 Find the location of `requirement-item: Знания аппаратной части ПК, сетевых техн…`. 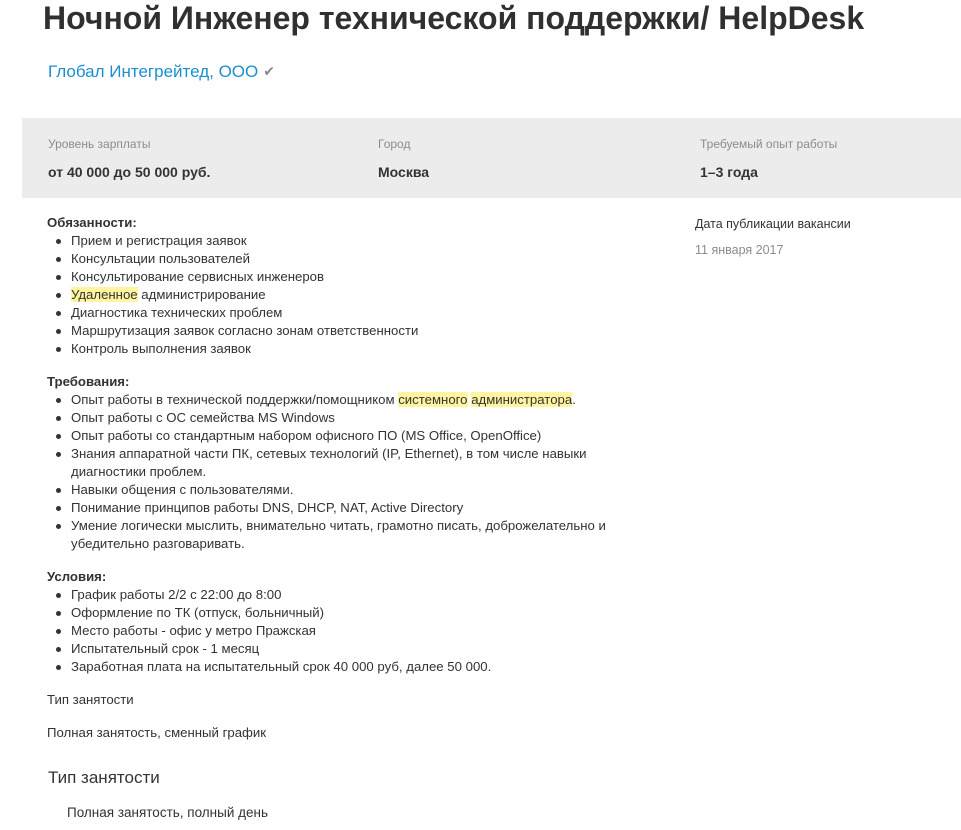

requirement-item: Знания аппаратной части ПК, сетевых техн… is located at coordinates (347, 463).